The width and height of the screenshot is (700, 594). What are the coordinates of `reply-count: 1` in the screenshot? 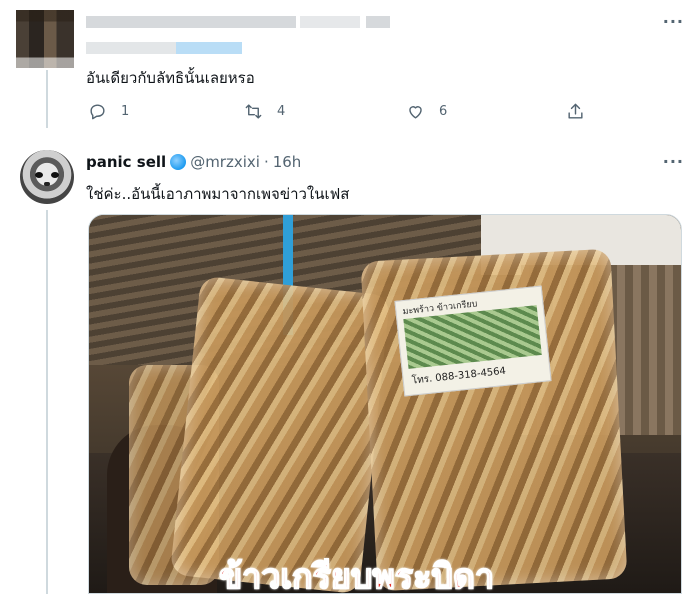 It's located at (125, 111).